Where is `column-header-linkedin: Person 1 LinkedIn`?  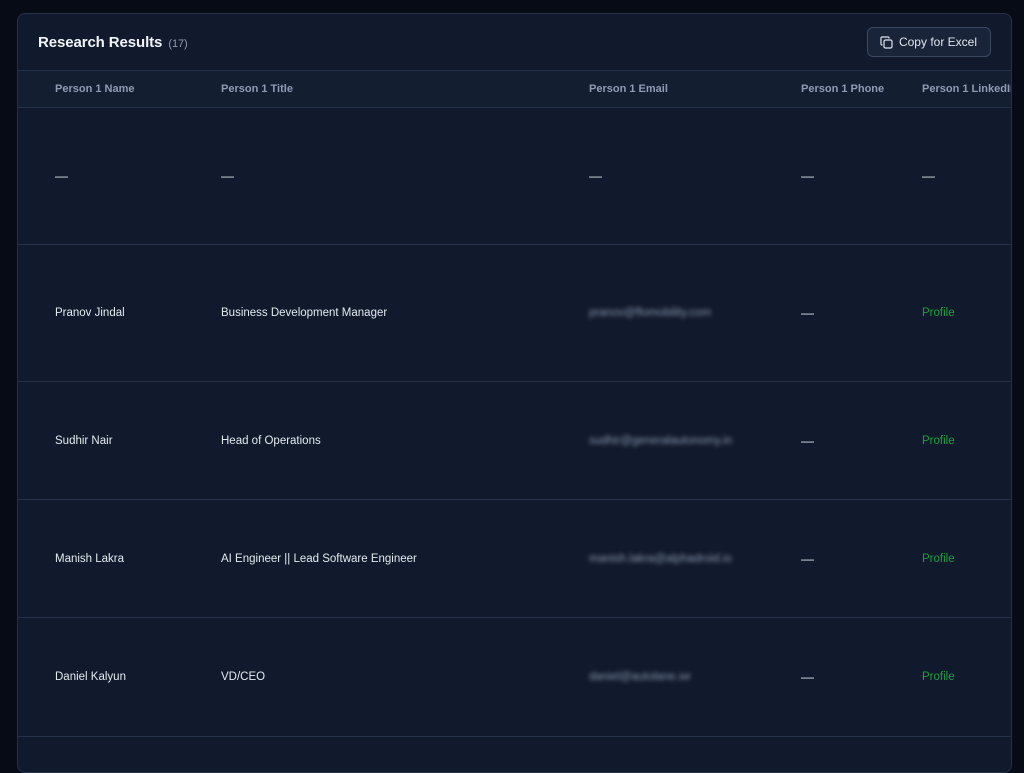
column-header-linkedin: Person 1 LinkedIn is located at coordinates (966, 89).